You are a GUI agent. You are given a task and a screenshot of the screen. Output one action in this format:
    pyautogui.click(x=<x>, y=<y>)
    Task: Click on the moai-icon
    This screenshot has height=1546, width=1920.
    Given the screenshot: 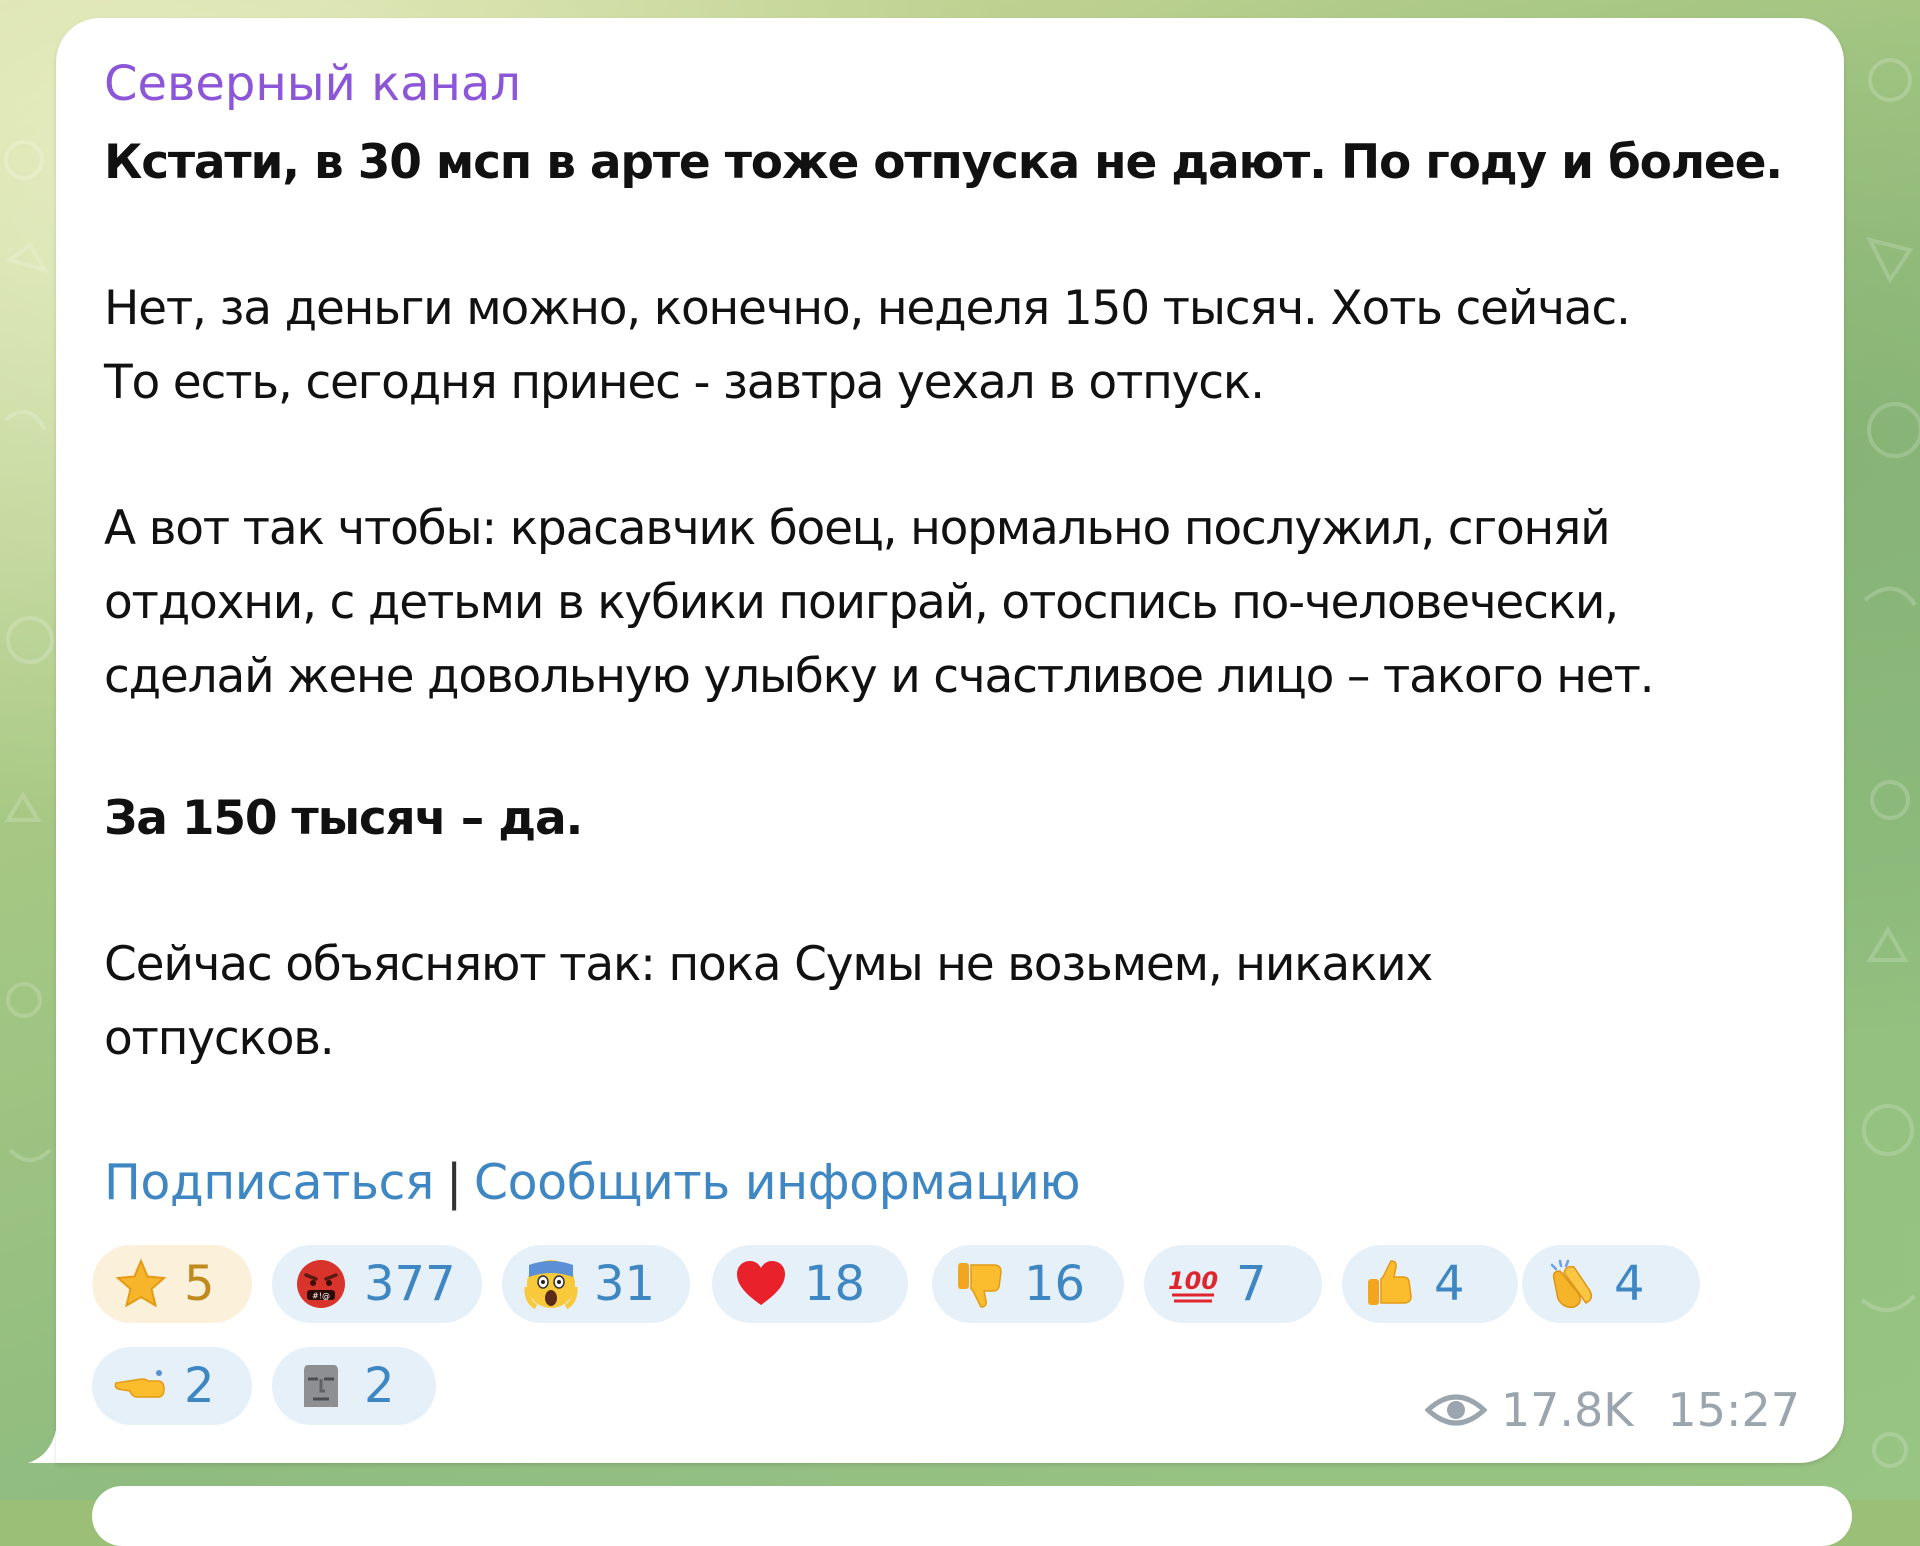 What is the action you would take?
    pyautogui.click(x=321, y=1386)
    